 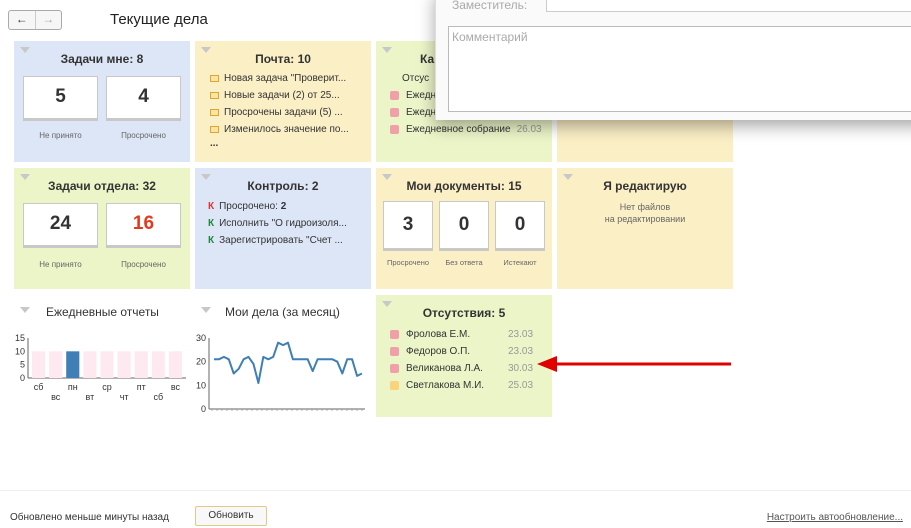 What do you see at coordinates (416, 78) in the screenshot?
I see `calendar-subtitle: Отсус` at bounding box center [416, 78].